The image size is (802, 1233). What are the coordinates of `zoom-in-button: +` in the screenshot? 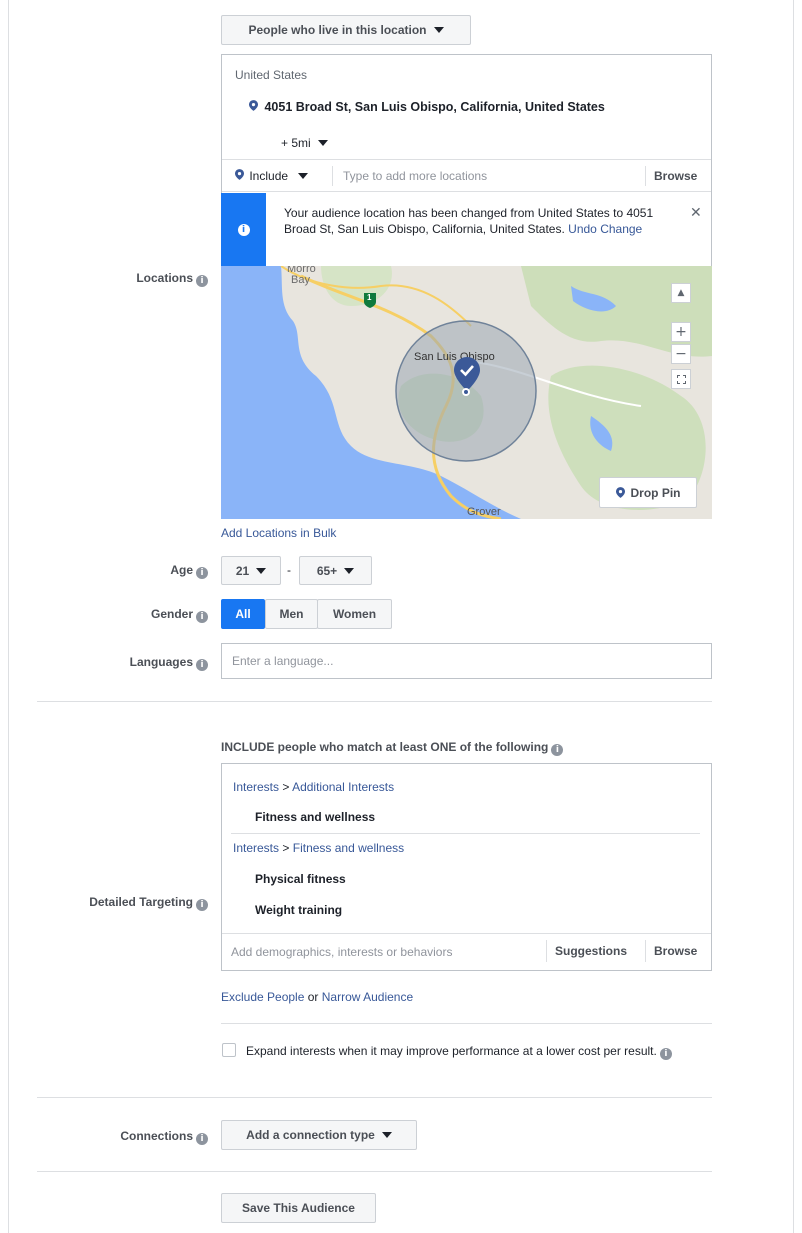 It's located at (681, 332).